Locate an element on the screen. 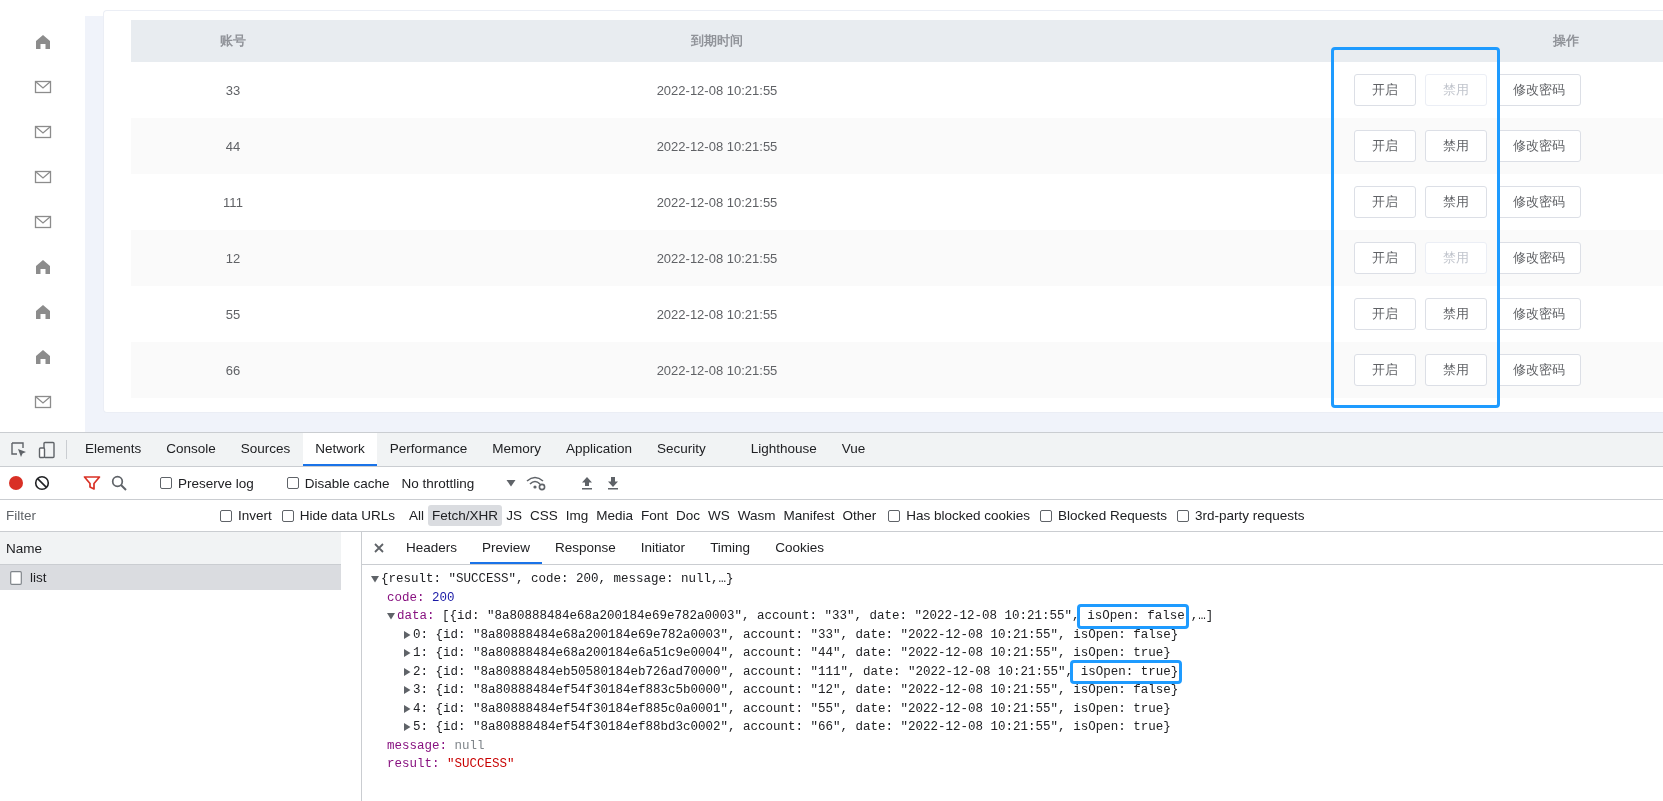 The image size is (1663, 801). caret-icon is located at coordinates (511, 483).